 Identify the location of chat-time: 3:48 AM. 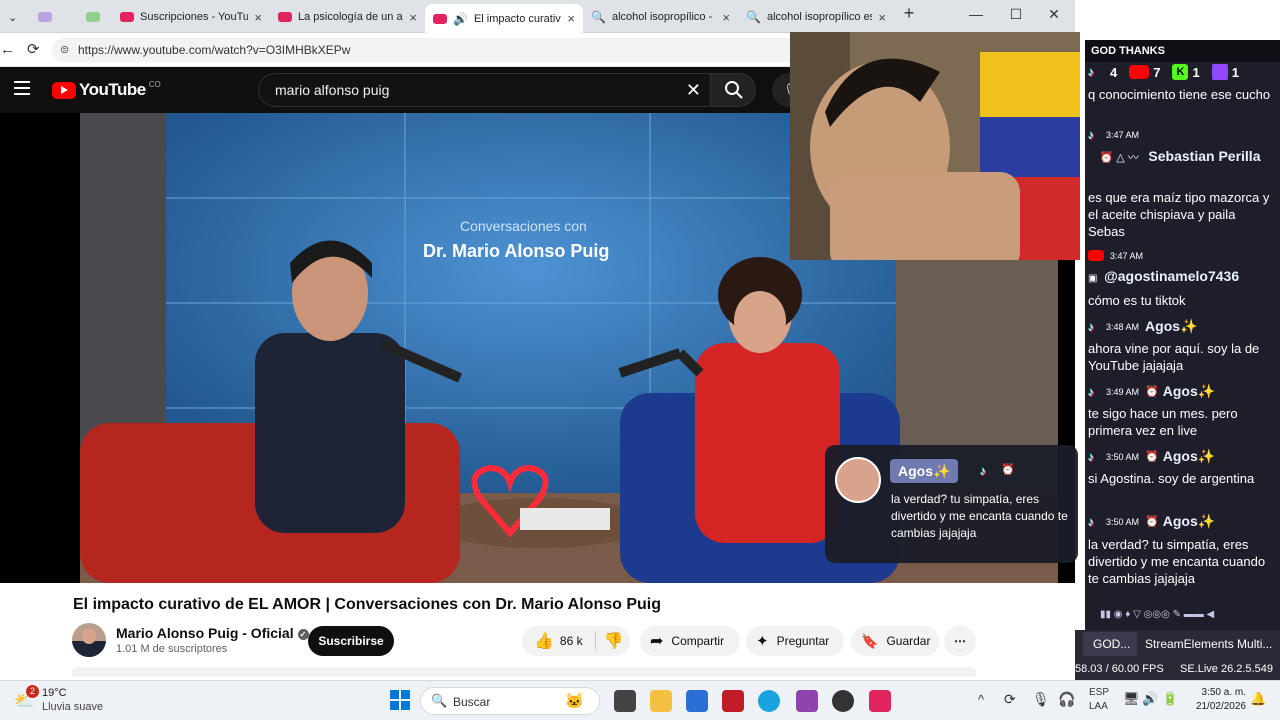
(1123, 326).